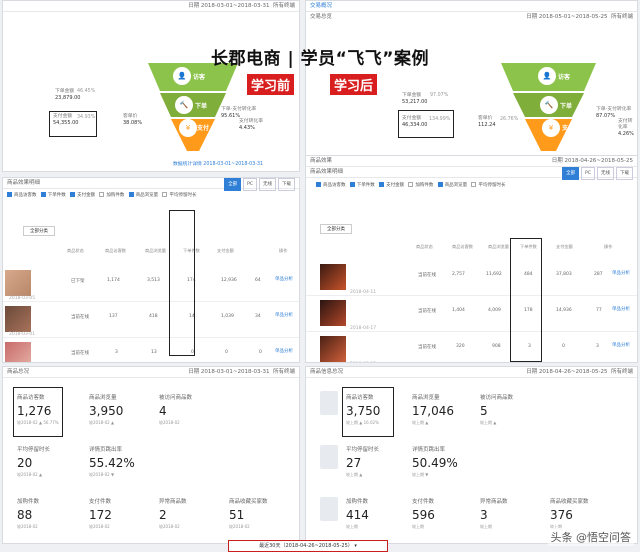 The image size is (640, 552). Describe the element at coordinates (336, 229) in the screenshot. I see `right-sort-select: 全部分类` at that location.